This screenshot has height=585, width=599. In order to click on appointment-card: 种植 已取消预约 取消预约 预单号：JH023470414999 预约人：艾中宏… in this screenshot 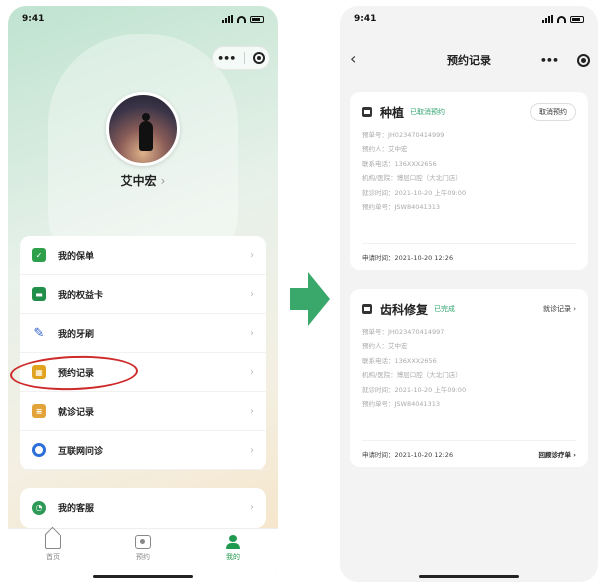, I will do `click(469, 181)`.